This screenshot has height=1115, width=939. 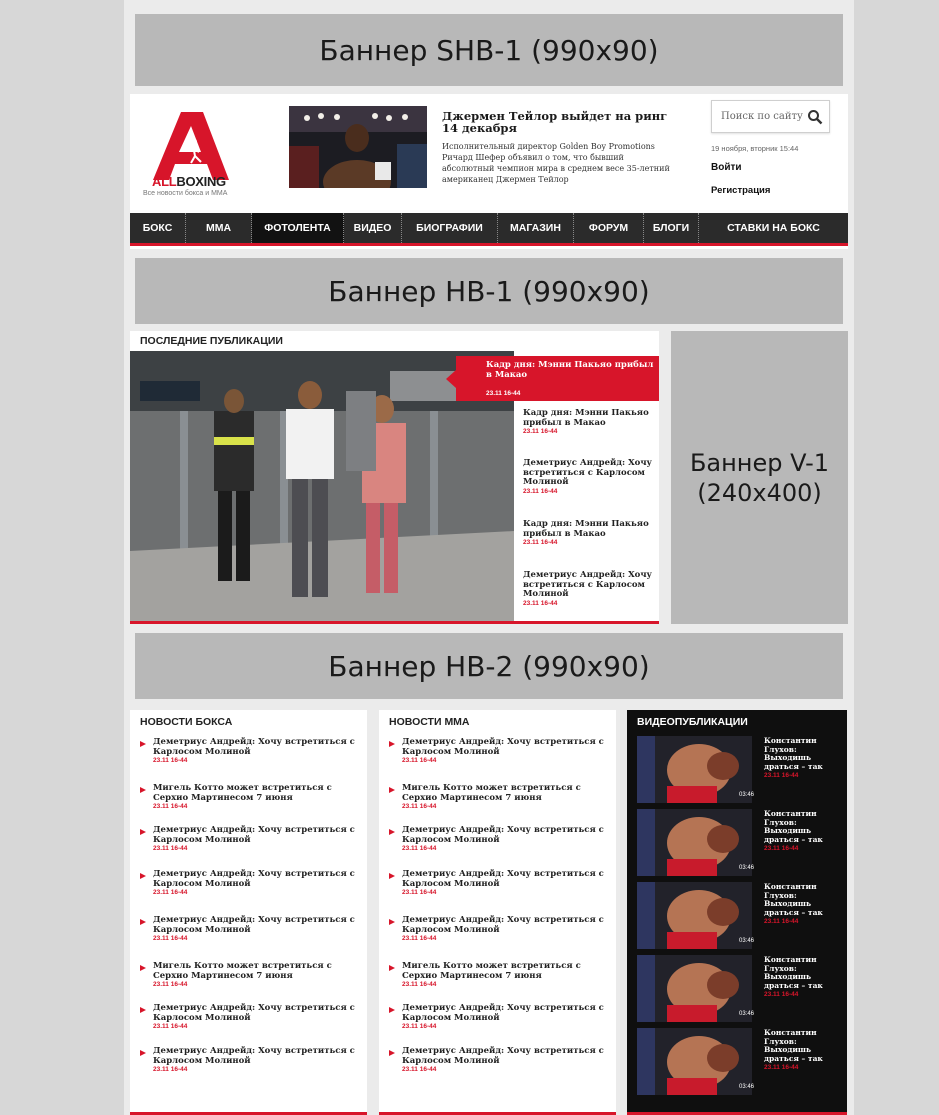 What do you see at coordinates (759, 462) in the screenshot?
I see `banner-v1-line1: Баннер V-1` at bounding box center [759, 462].